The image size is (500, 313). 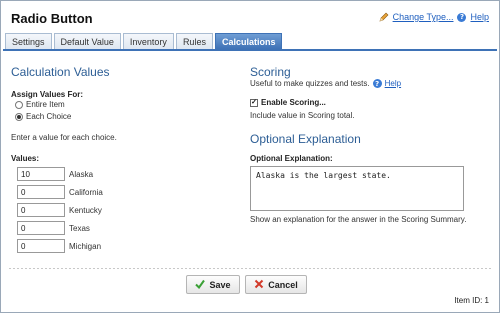 What do you see at coordinates (283, 284) in the screenshot?
I see `cancel-button-label: Cancel` at bounding box center [283, 284].